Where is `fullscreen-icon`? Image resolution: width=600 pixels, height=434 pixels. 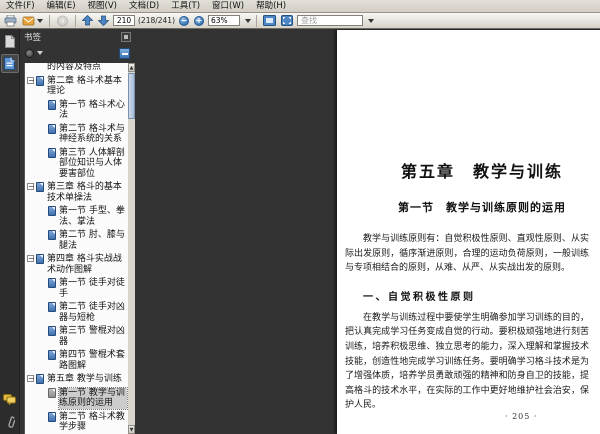 fullscreen-icon is located at coordinates (287, 20).